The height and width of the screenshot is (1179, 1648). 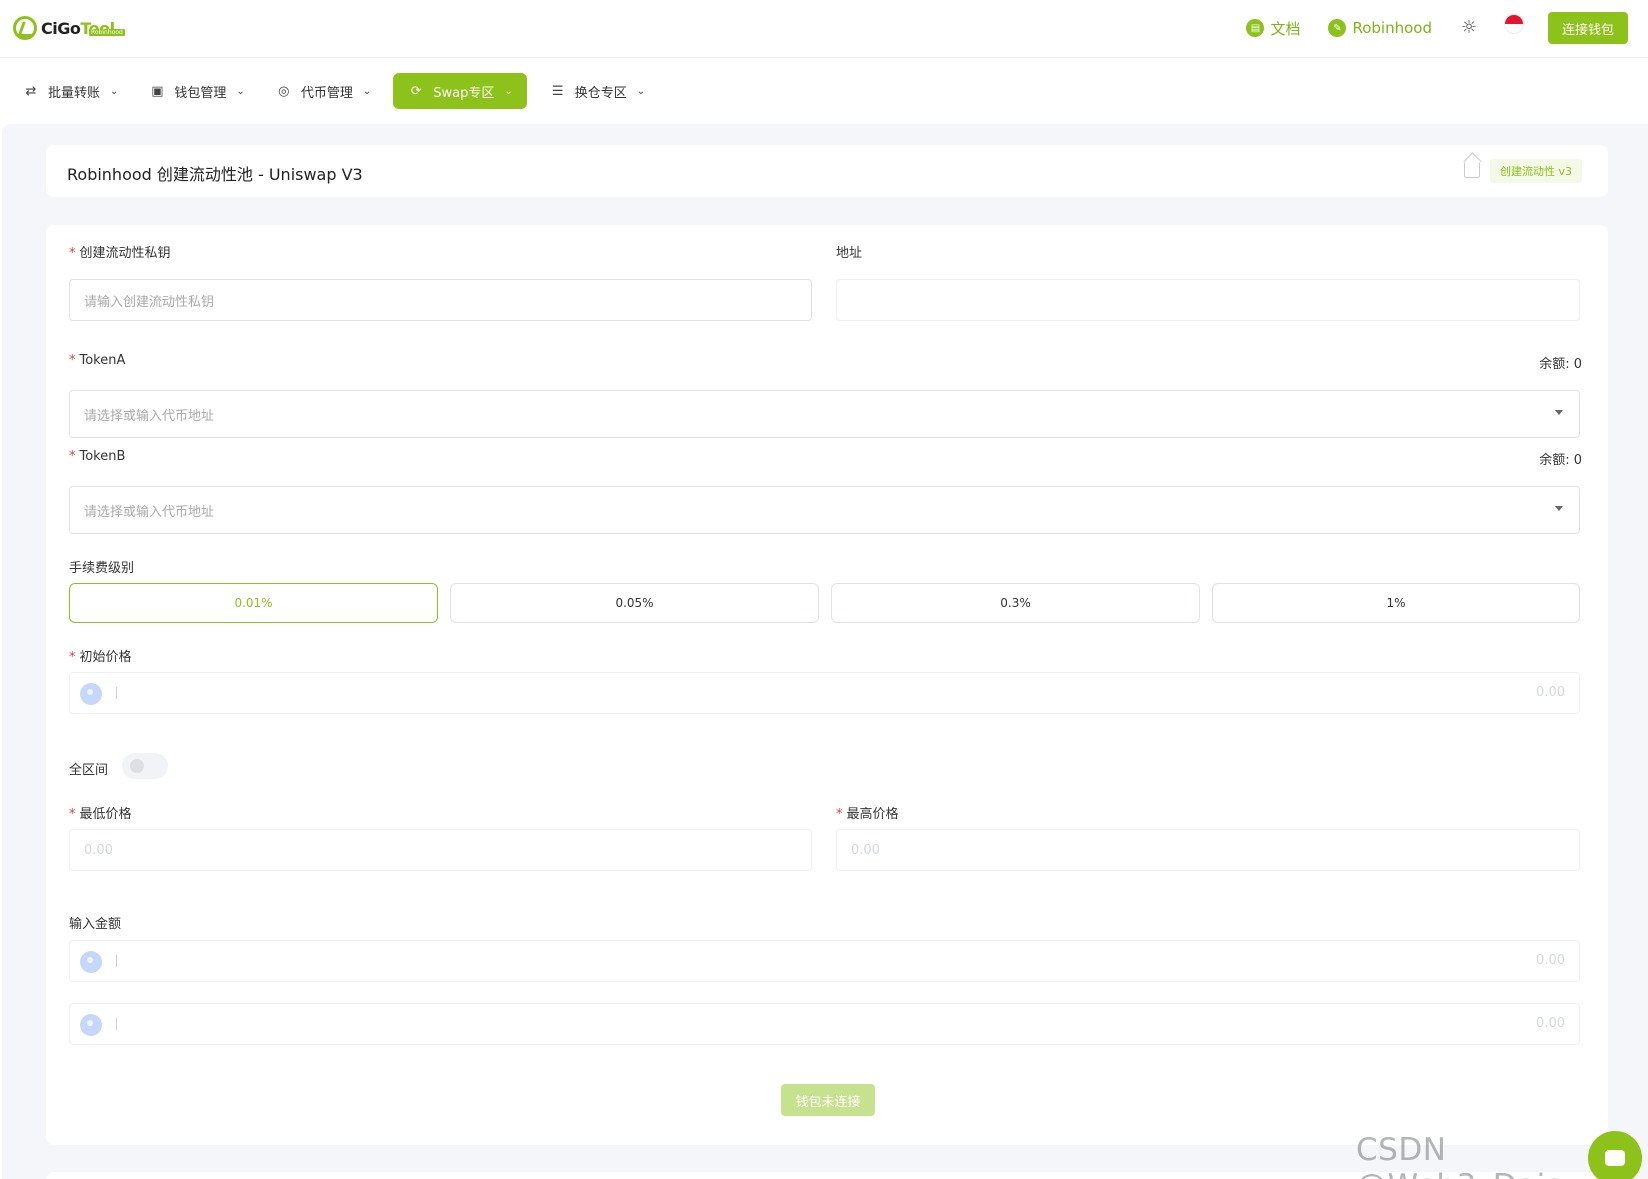 What do you see at coordinates (107, 32) in the screenshot?
I see `logo-subtitle: Robinhood` at bounding box center [107, 32].